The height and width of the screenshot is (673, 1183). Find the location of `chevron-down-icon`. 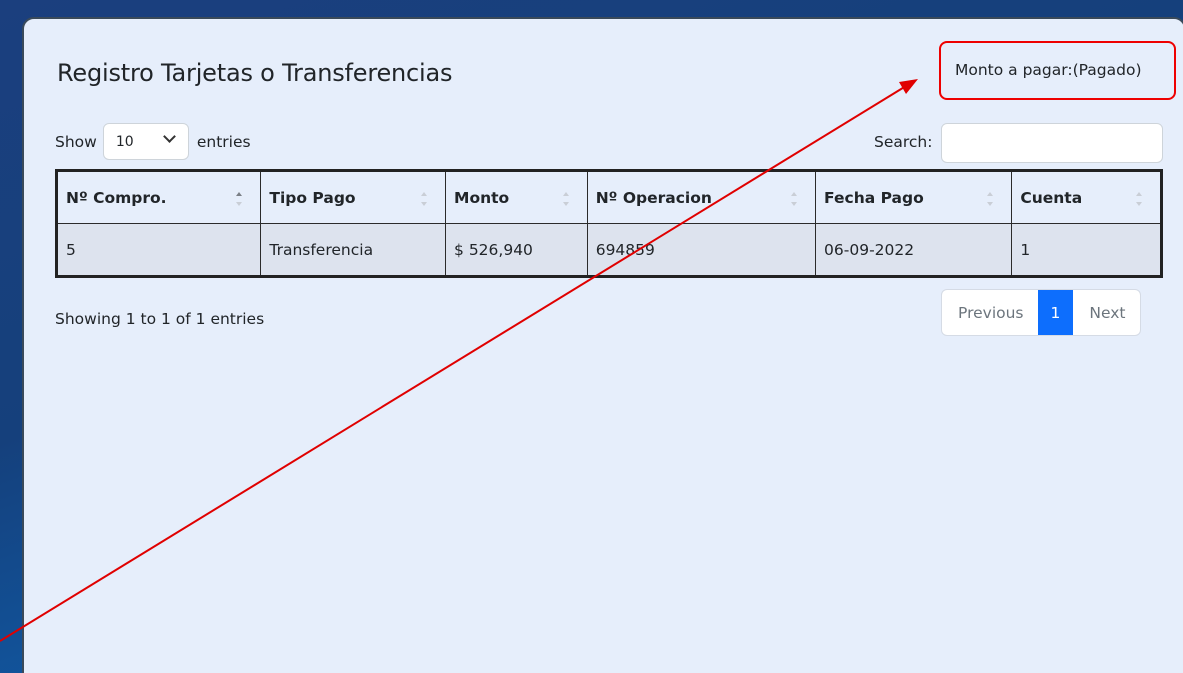

chevron-down-icon is located at coordinates (169, 136).